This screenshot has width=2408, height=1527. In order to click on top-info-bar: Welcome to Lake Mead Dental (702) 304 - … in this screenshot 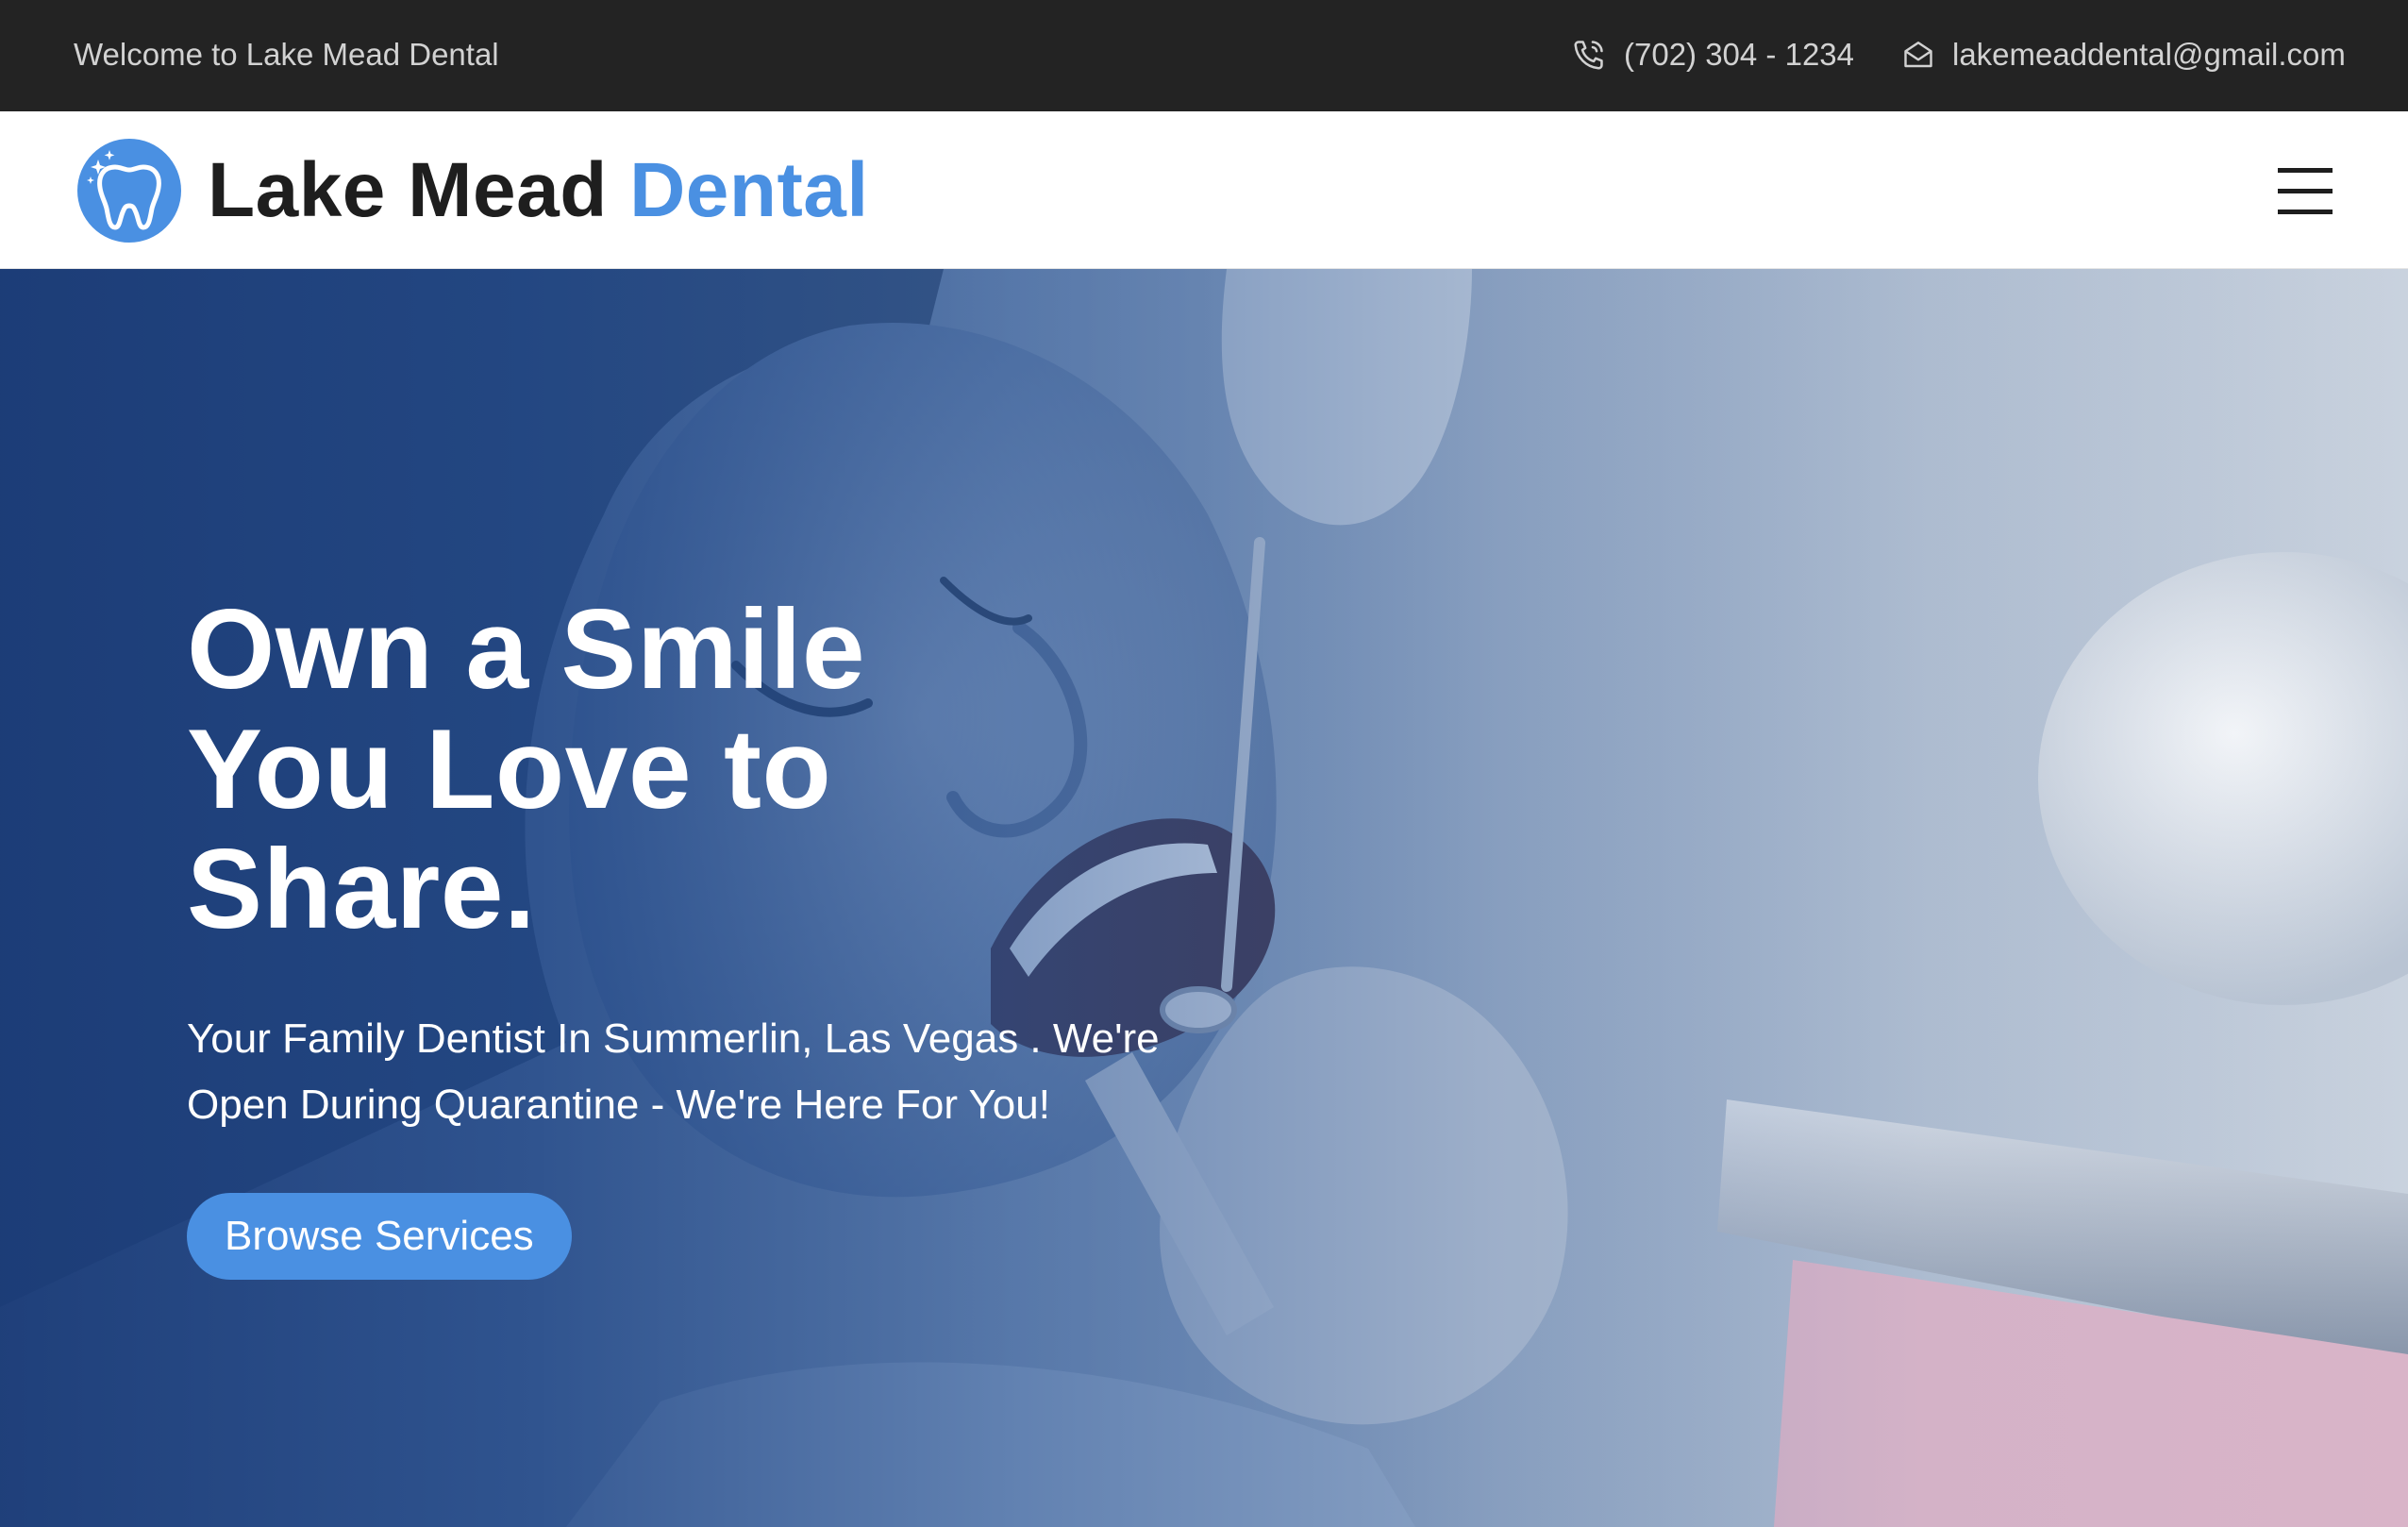, I will do `click(1204, 55)`.